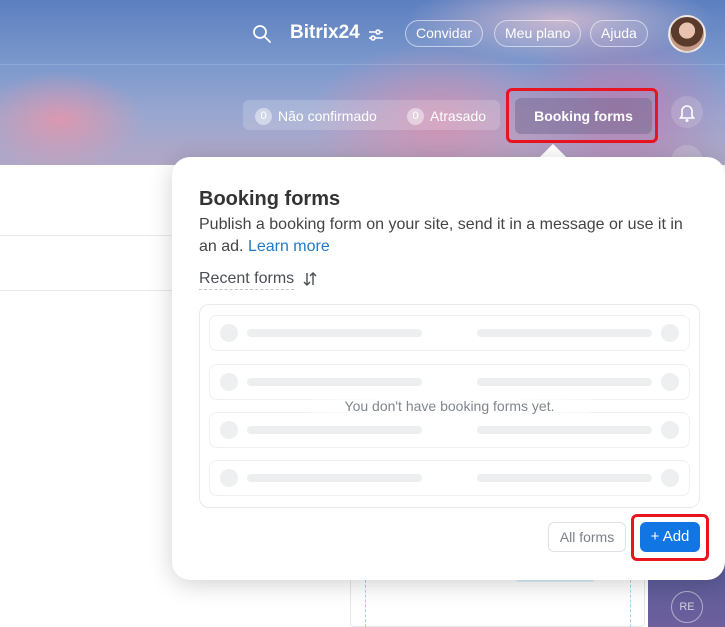 This screenshot has height=627, width=725. What do you see at coordinates (263, 116) in the screenshot?
I see `counter-unconfirmed-count: 0` at bounding box center [263, 116].